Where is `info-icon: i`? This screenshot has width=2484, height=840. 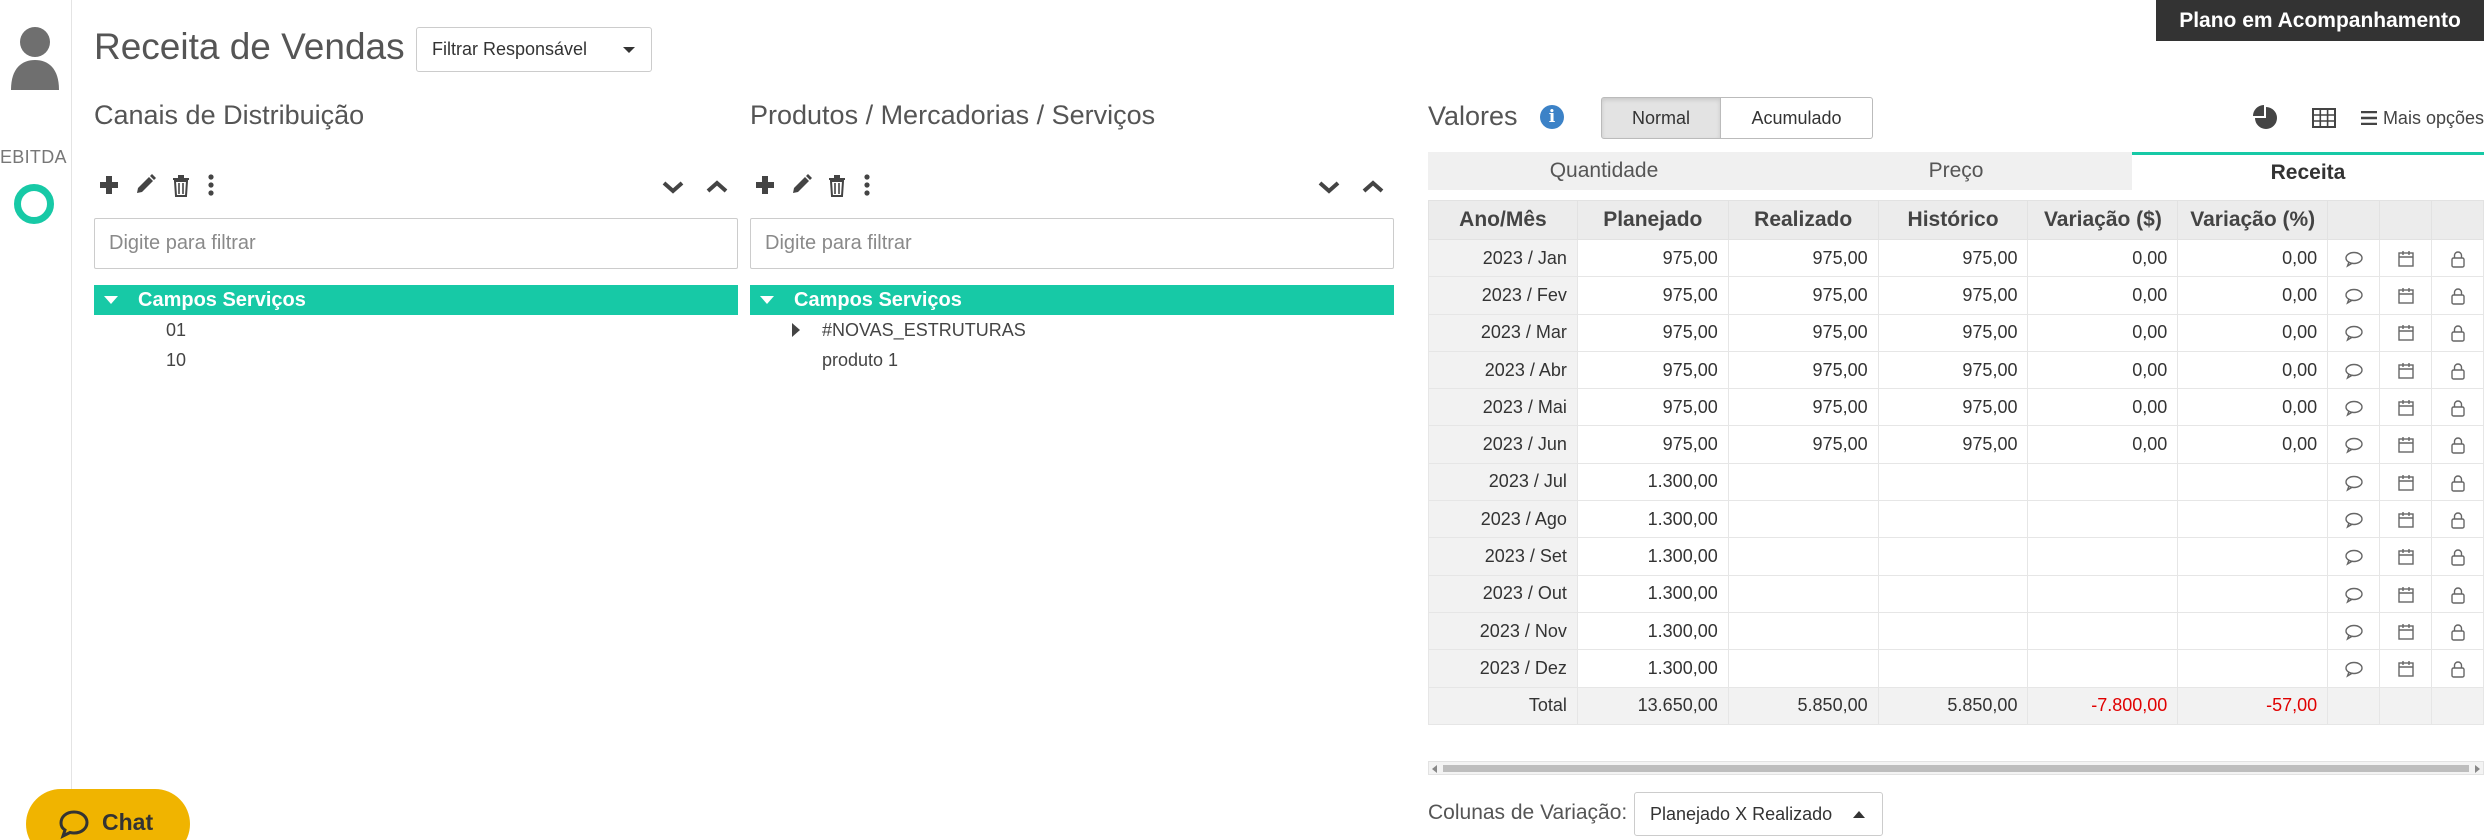 info-icon: i is located at coordinates (1552, 117).